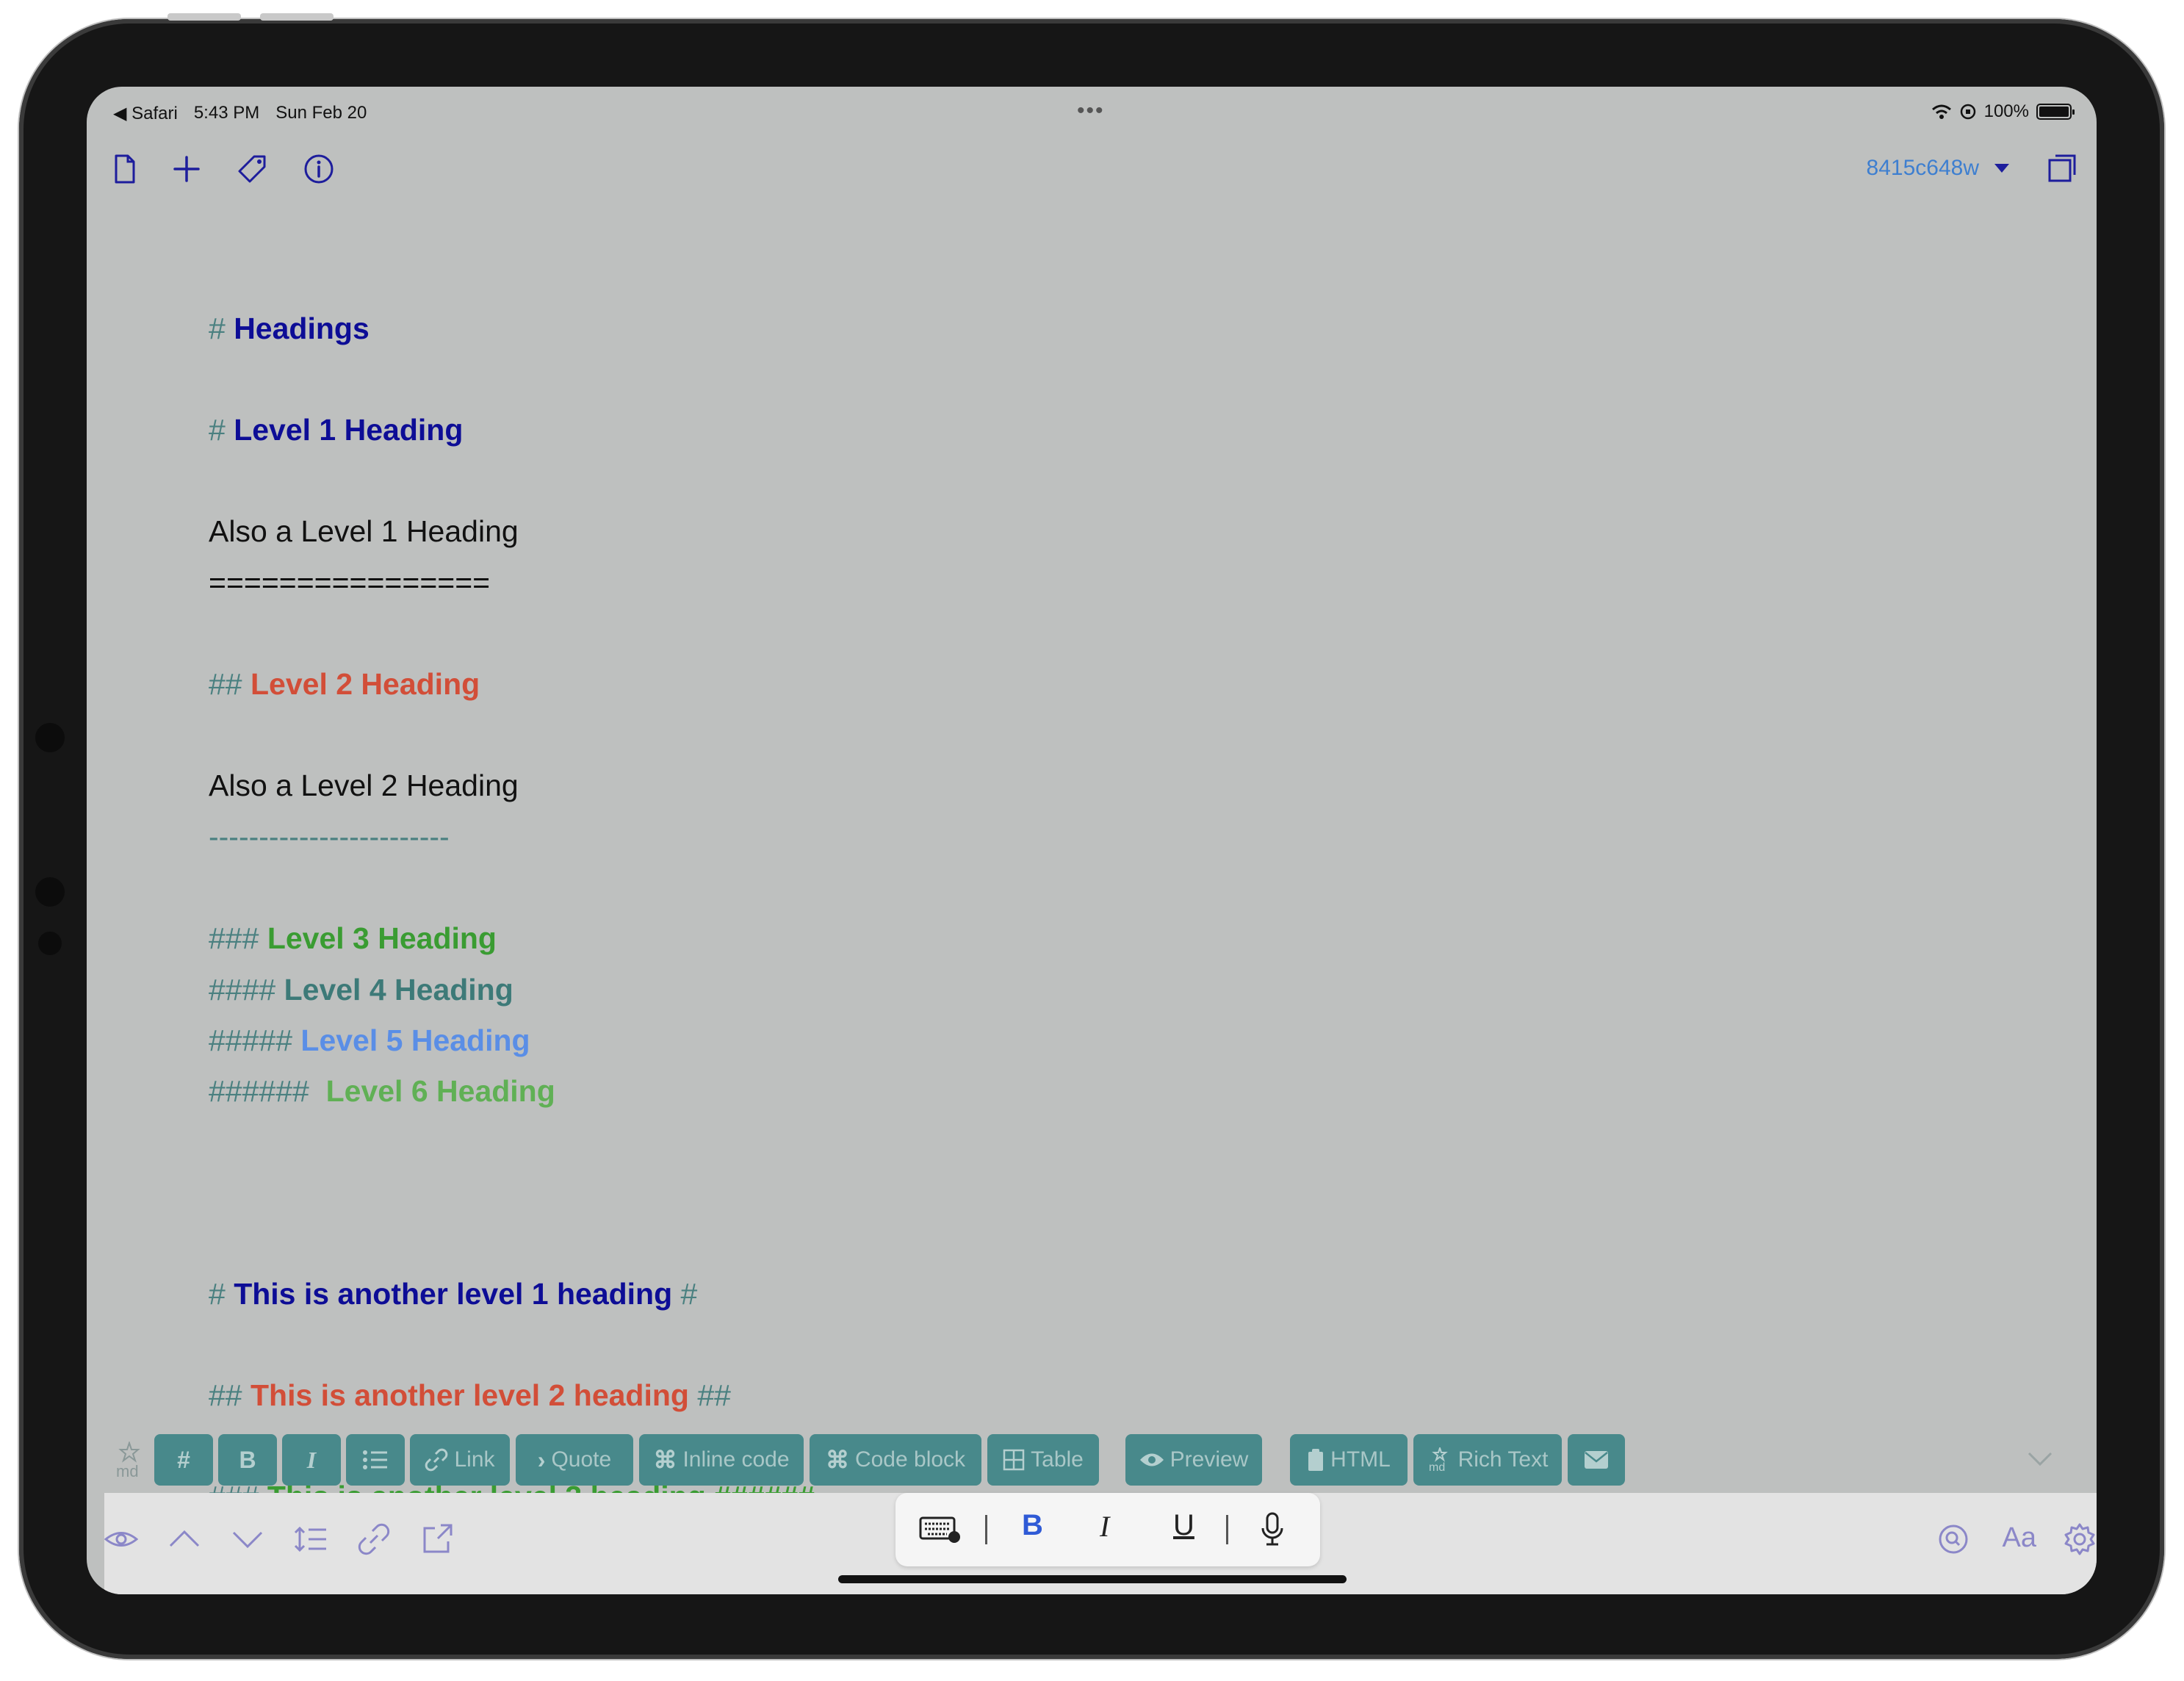 This screenshot has width=2184, height=1681. Describe the element at coordinates (1092, 166) in the screenshot. I see `top-toolbar: 8415c648w` at that location.